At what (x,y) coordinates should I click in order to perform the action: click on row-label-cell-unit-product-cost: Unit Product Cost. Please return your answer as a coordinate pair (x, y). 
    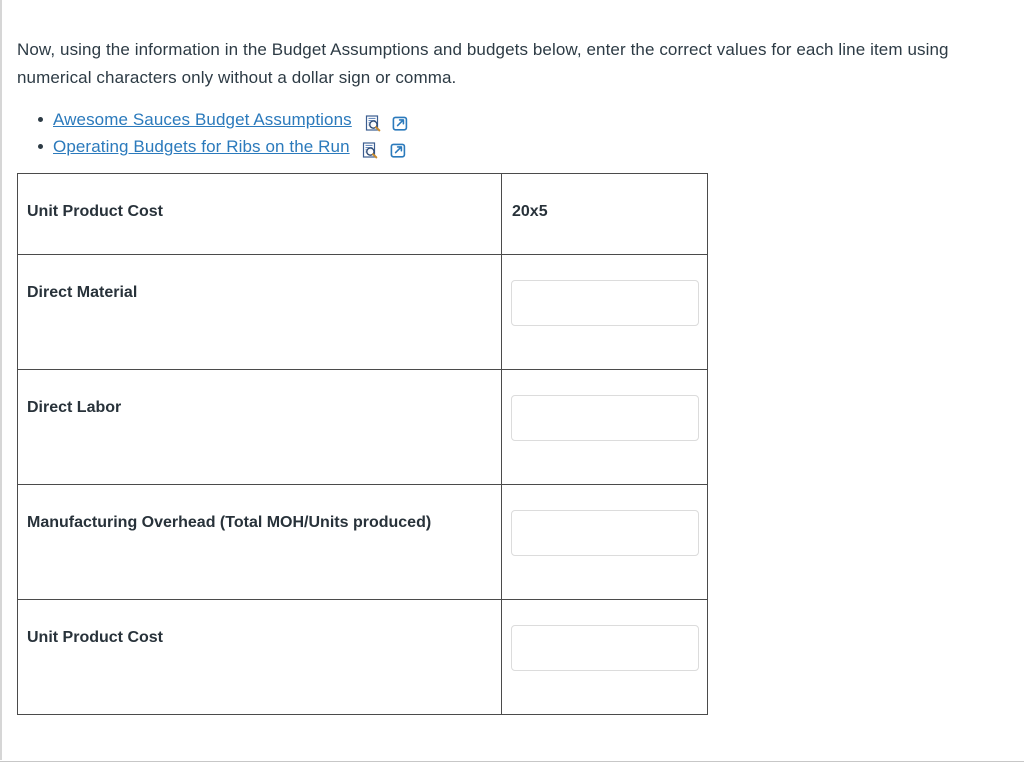
    Looking at the image, I should click on (259, 657).